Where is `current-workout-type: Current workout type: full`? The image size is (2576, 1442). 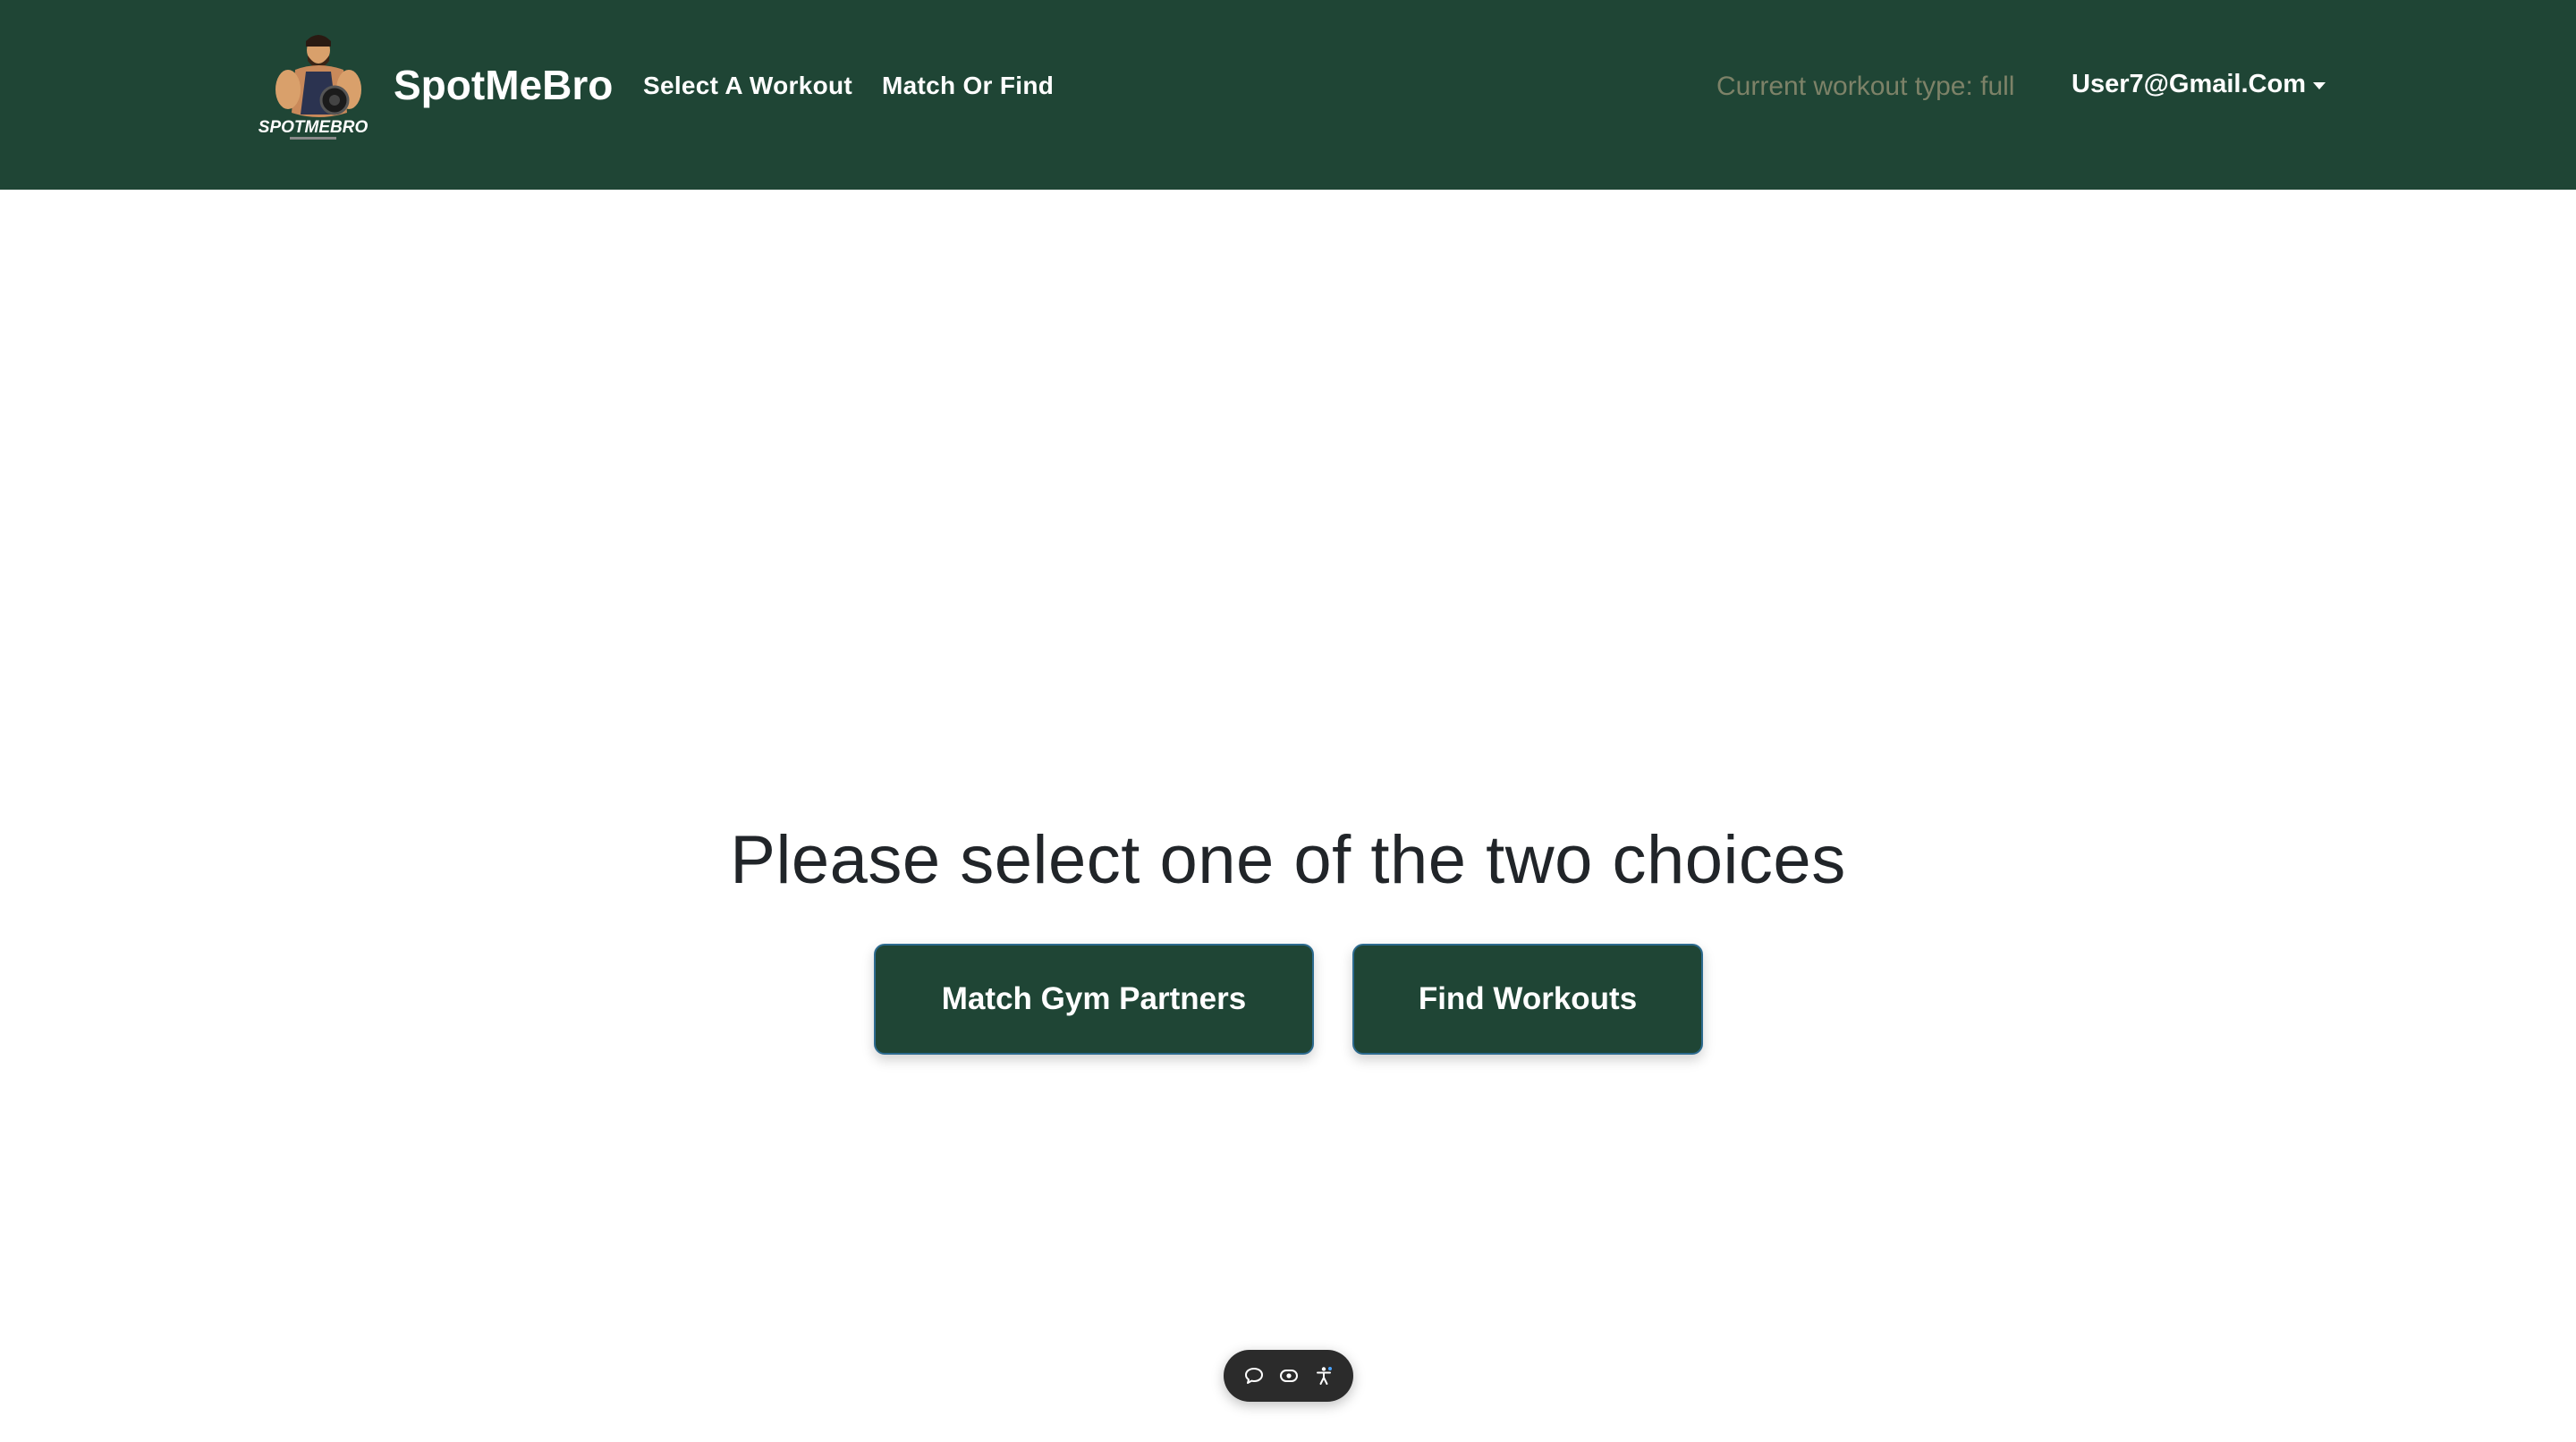 current-workout-type: Current workout type: full is located at coordinates (1865, 86).